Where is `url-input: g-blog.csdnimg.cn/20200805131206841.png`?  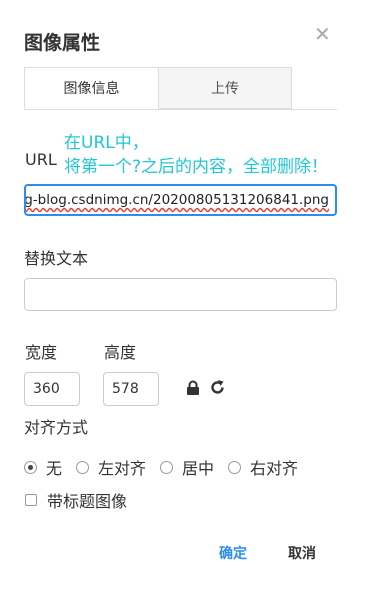
url-input: g-blog.csdnimg.cn/20200805131206841.png is located at coordinates (180, 200).